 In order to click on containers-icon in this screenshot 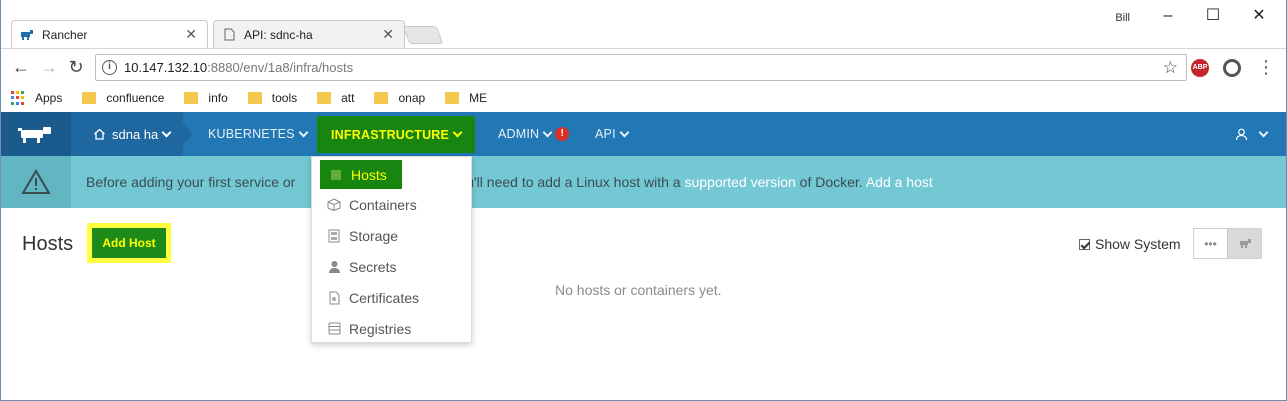, I will do `click(334, 205)`.